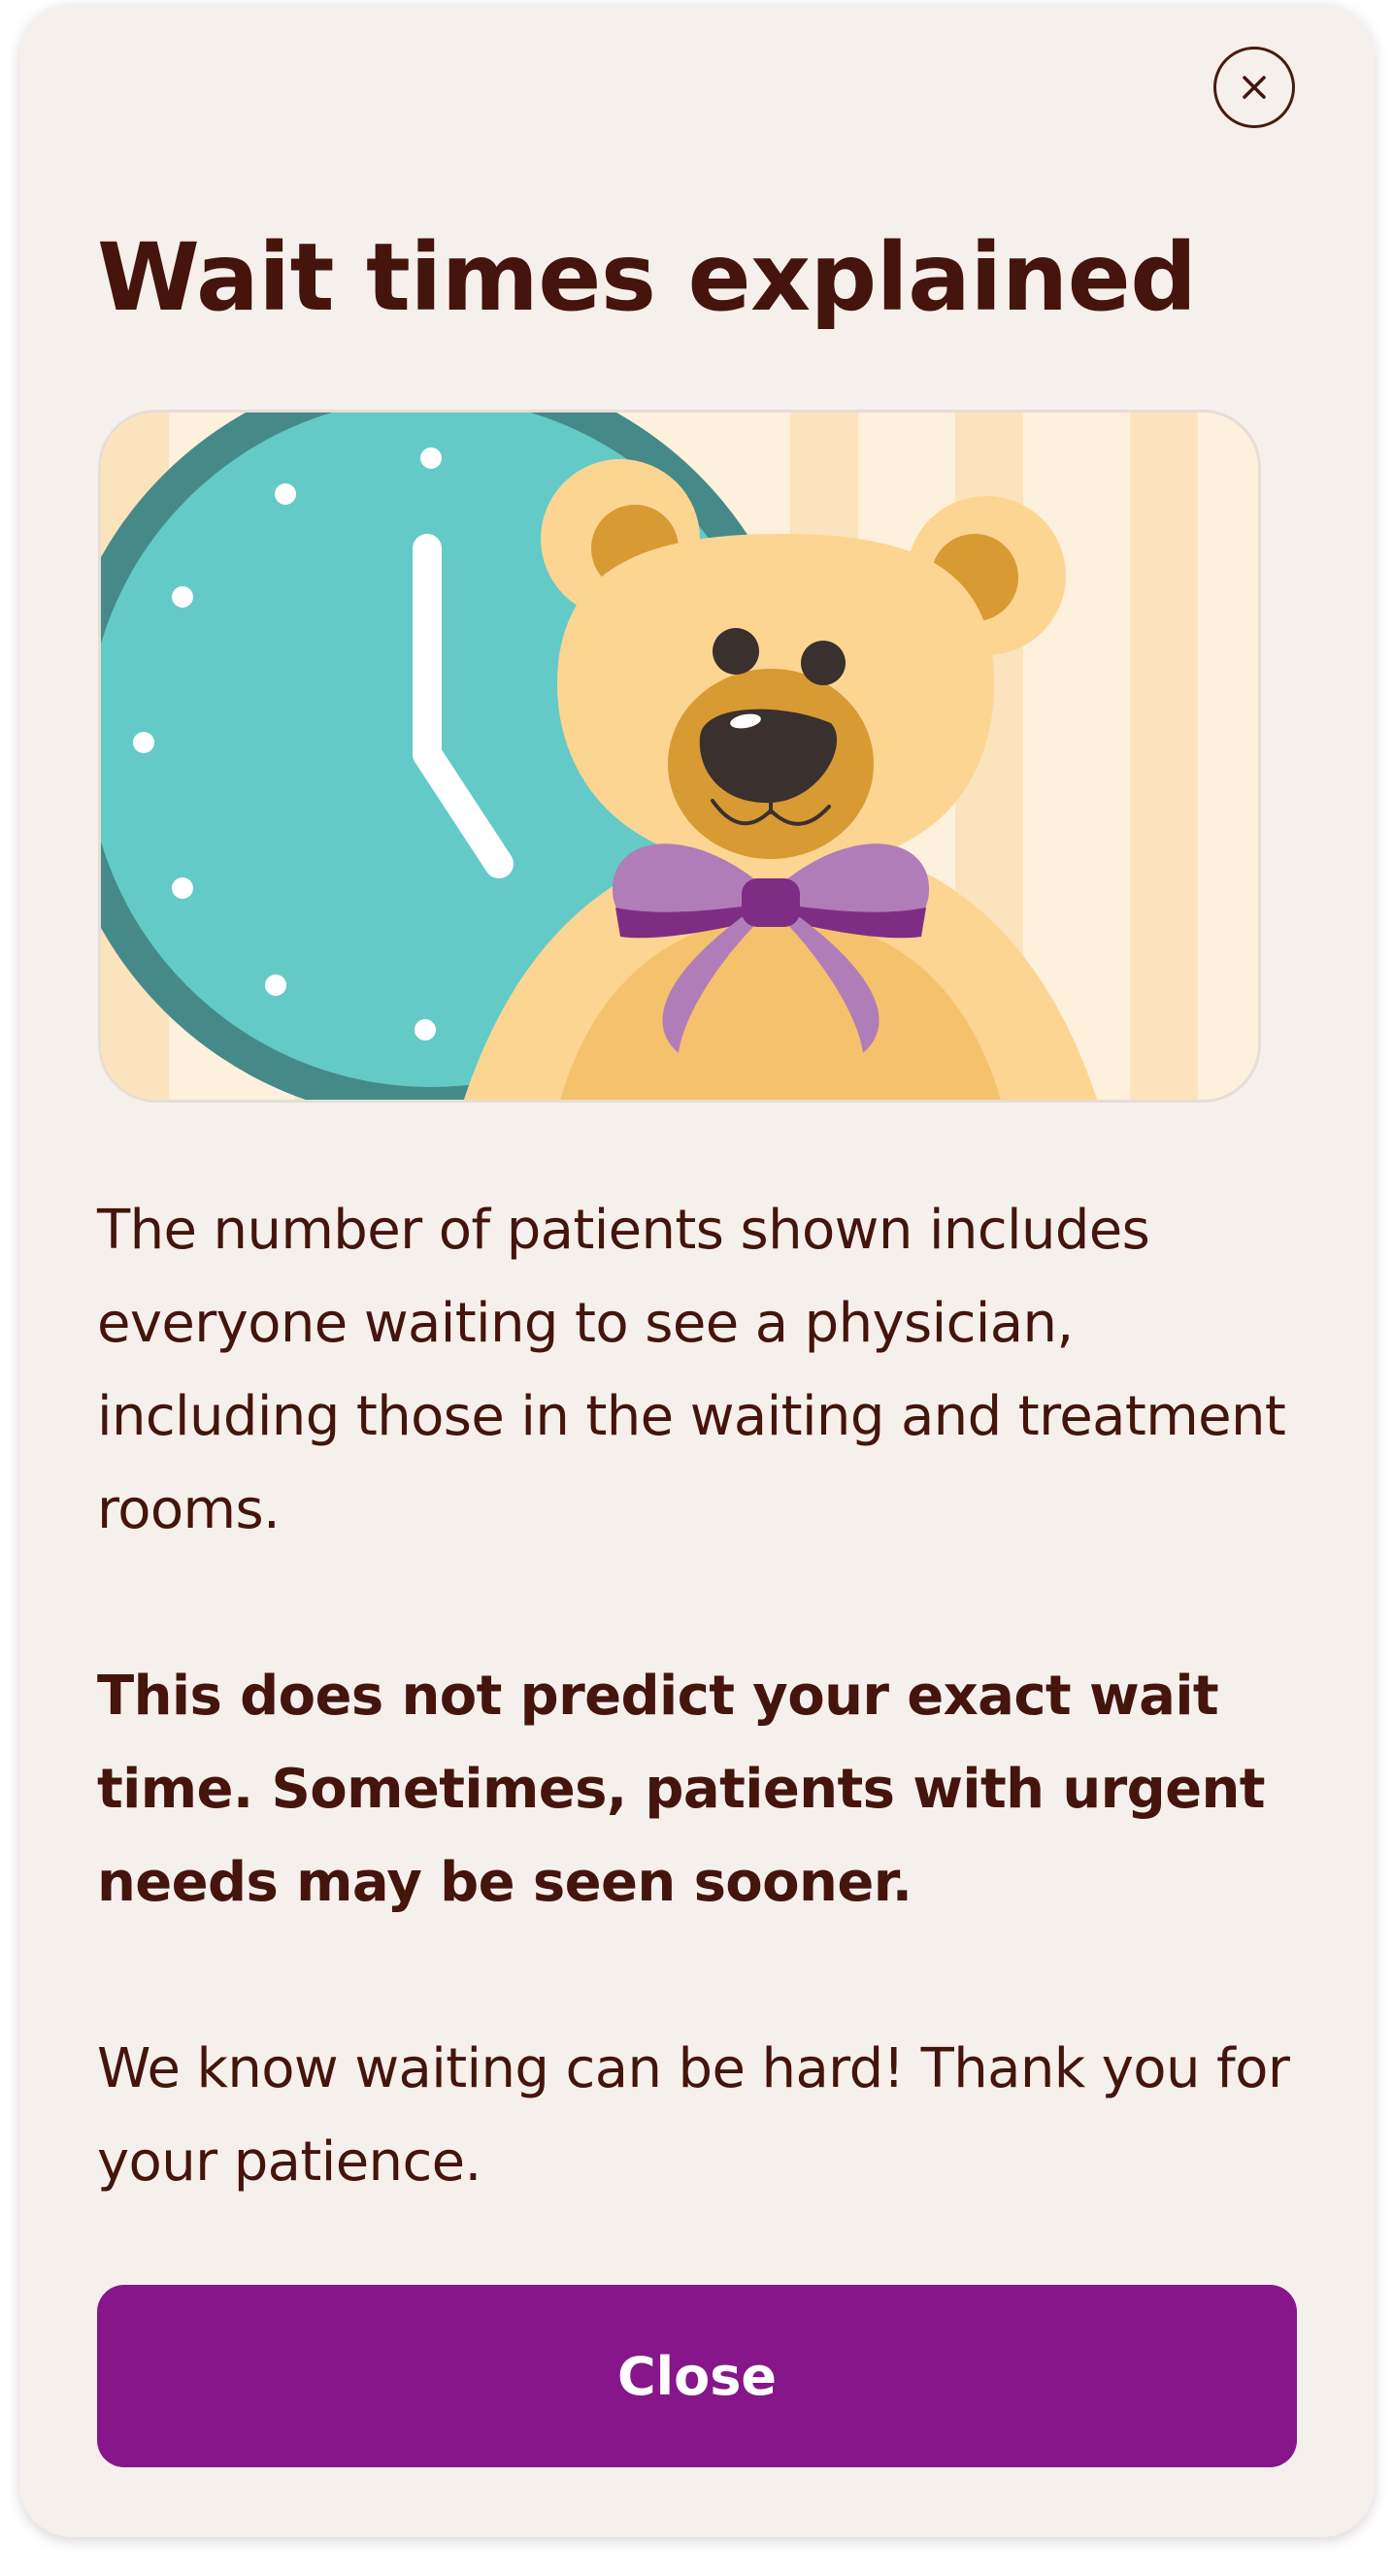 The height and width of the screenshot is (2576, 1394). I want to click on x-icon, so click(1254, 87).